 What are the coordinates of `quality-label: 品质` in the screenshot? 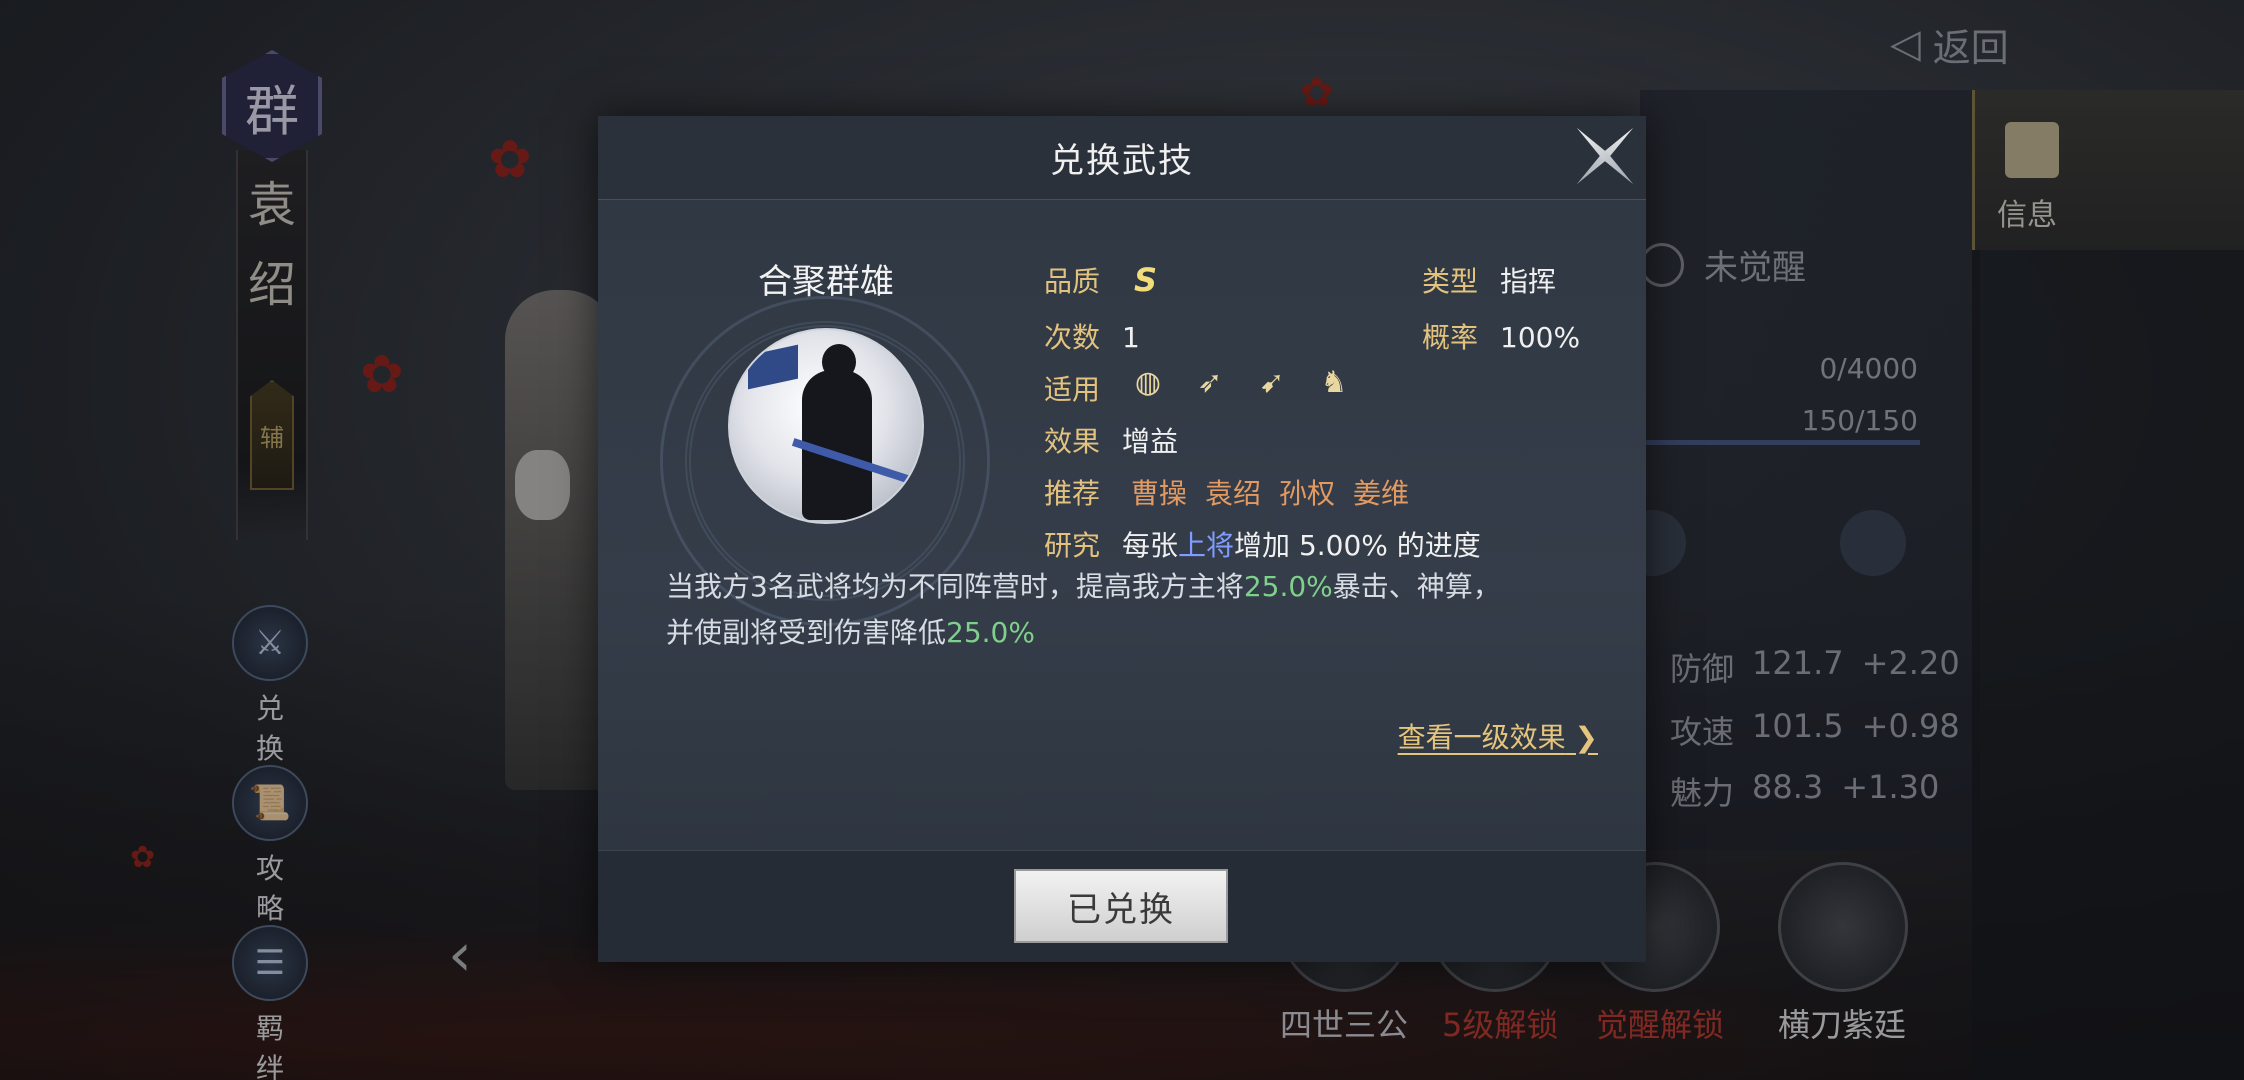 It's located at (1072, 281).